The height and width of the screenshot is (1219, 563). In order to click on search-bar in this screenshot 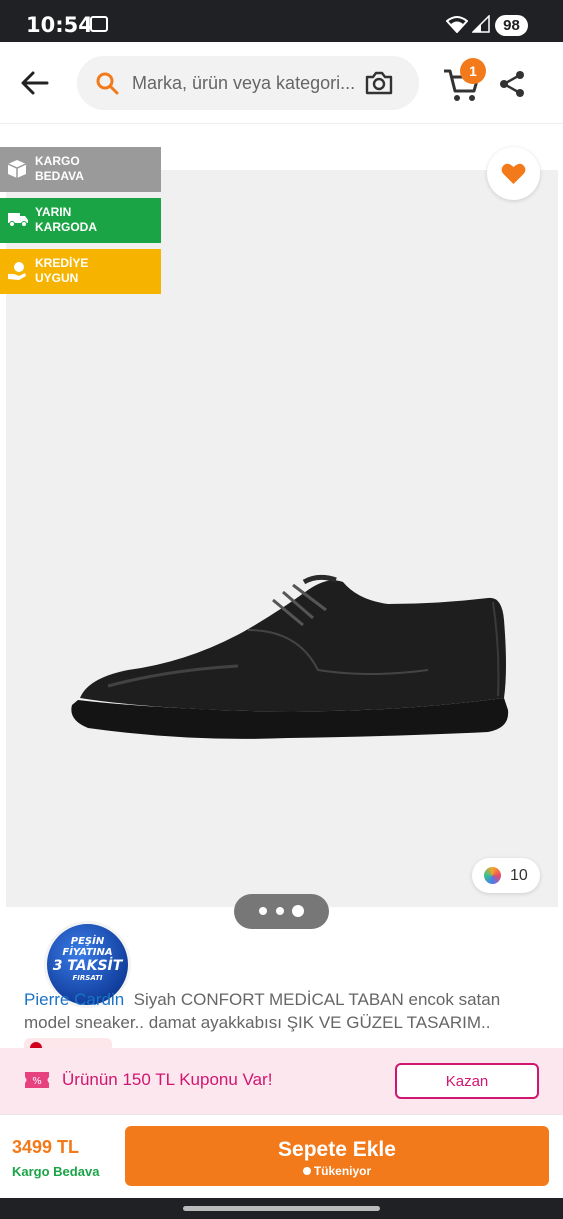, I will do `click(248, 83)`.